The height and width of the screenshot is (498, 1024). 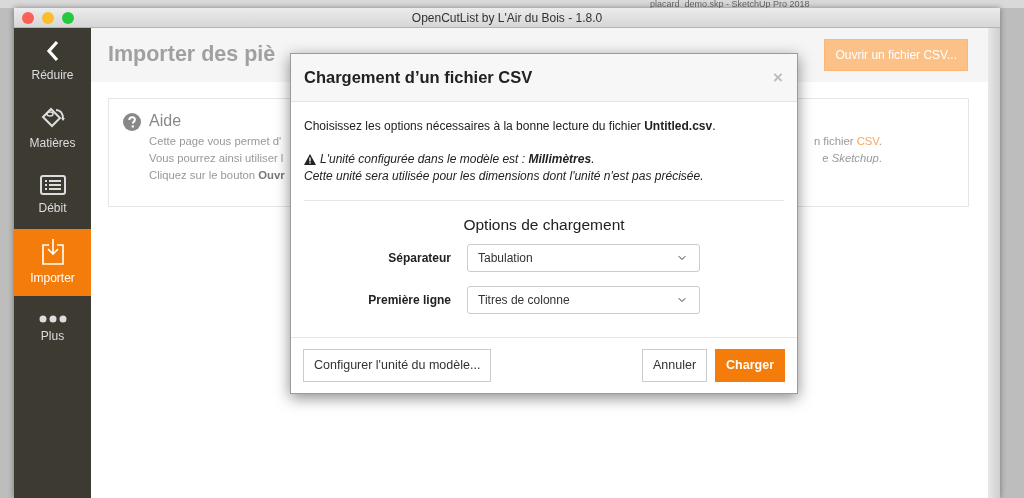 I want to click on dropdown: Titres de colonne, so click(x=583, y=300).